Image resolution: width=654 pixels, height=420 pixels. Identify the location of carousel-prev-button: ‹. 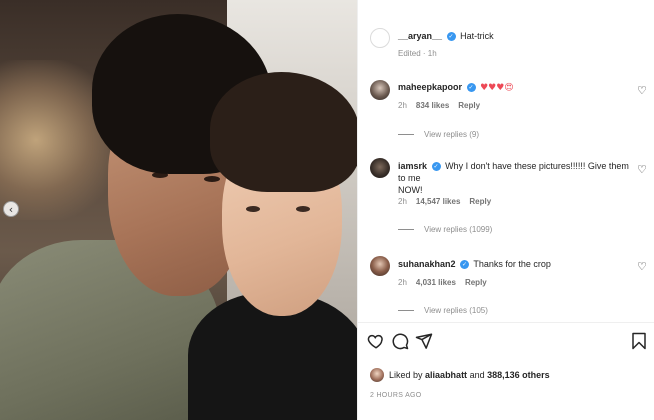
(11, 209).